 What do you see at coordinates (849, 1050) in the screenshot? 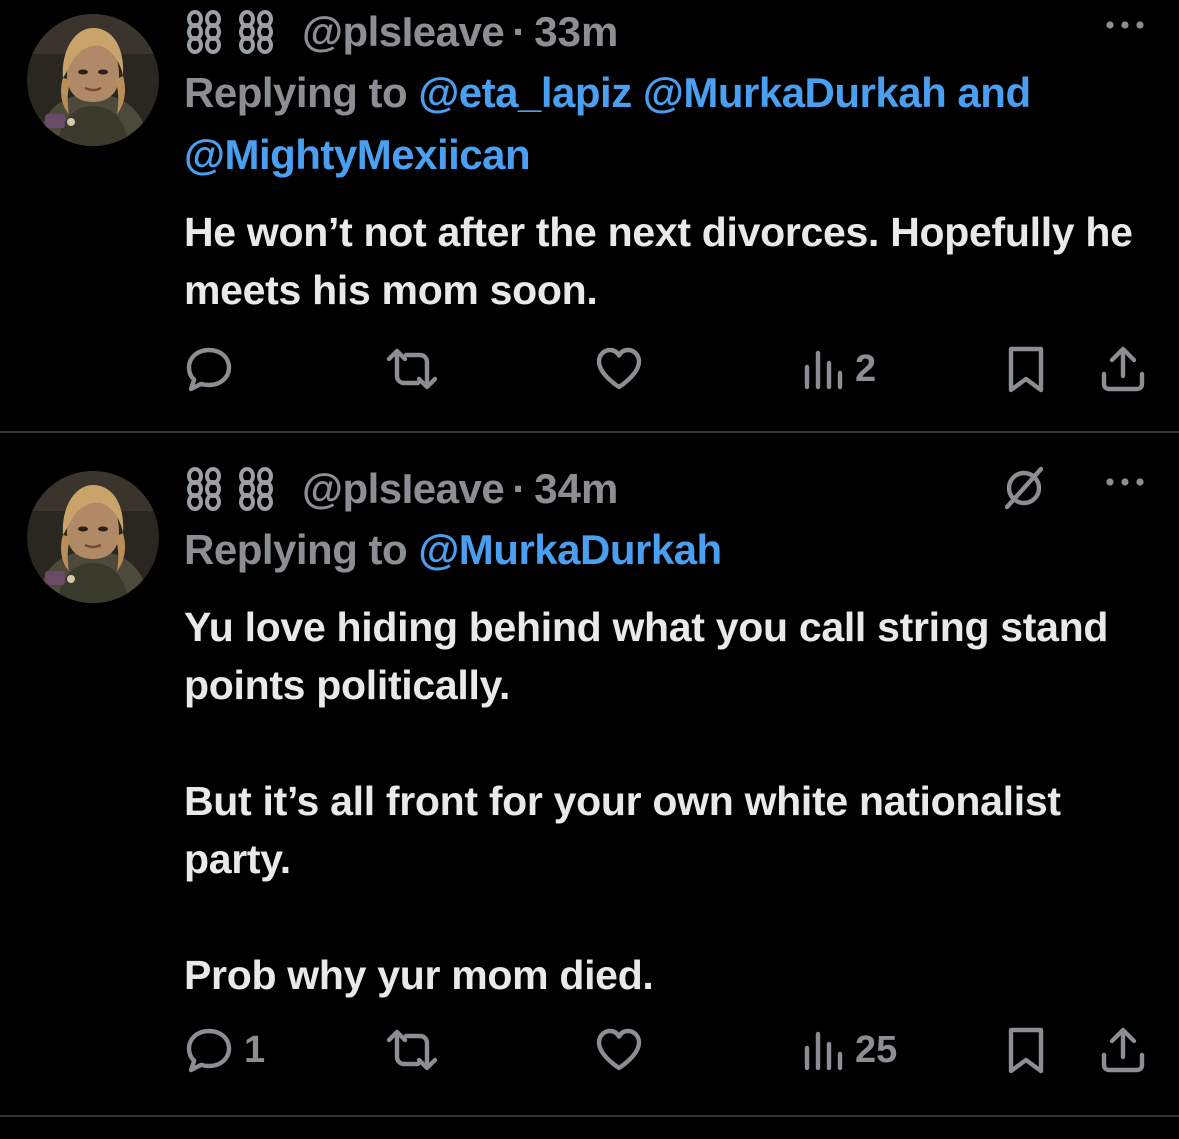
I see `views-button: 25` at bounding box center [849, 1050].